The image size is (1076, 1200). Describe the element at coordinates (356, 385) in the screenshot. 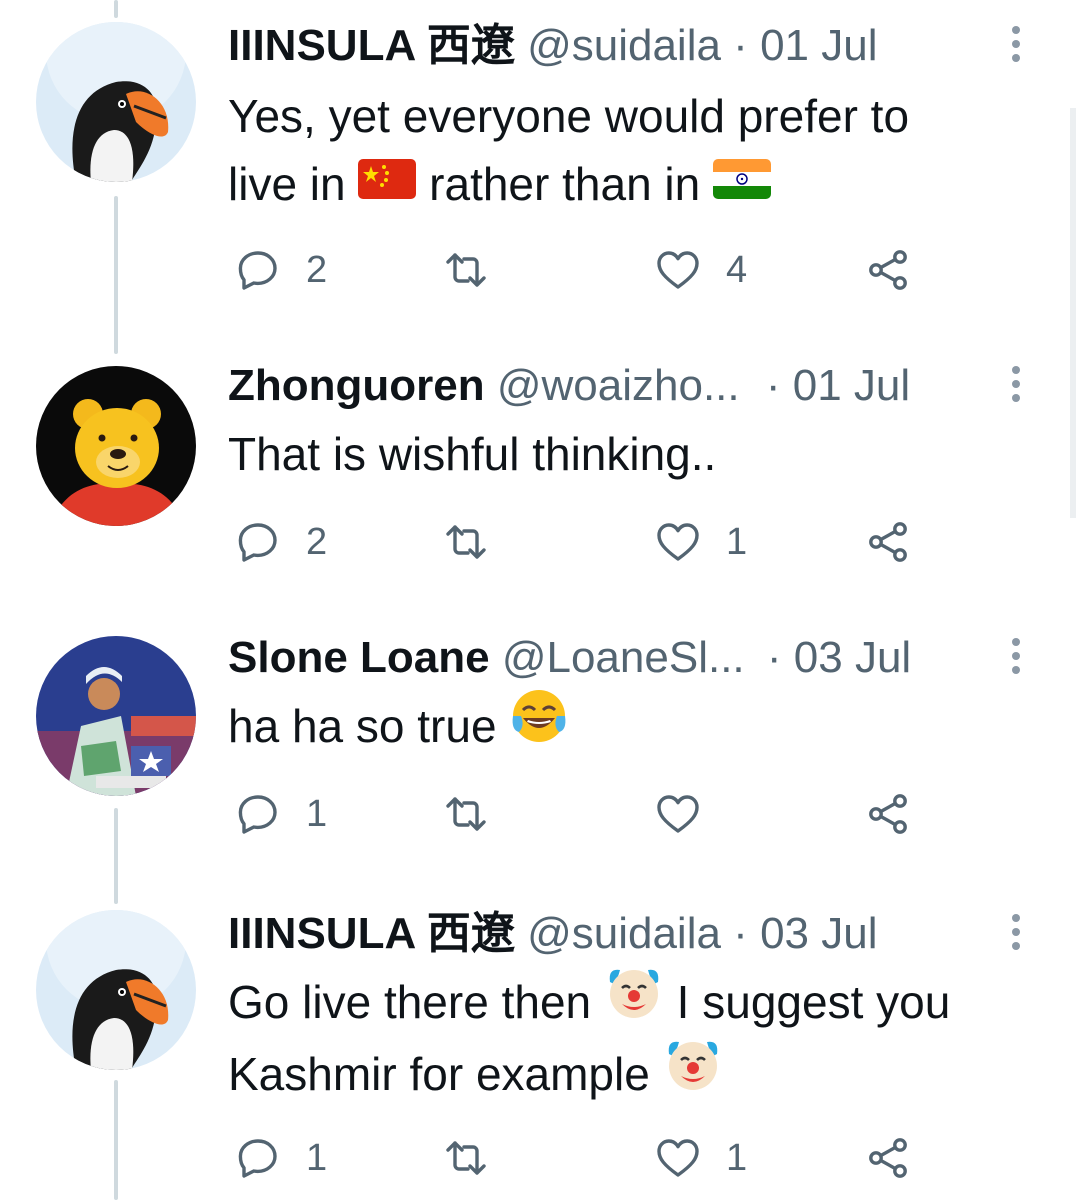

I see `display-name: Zhonguoren` at that location.